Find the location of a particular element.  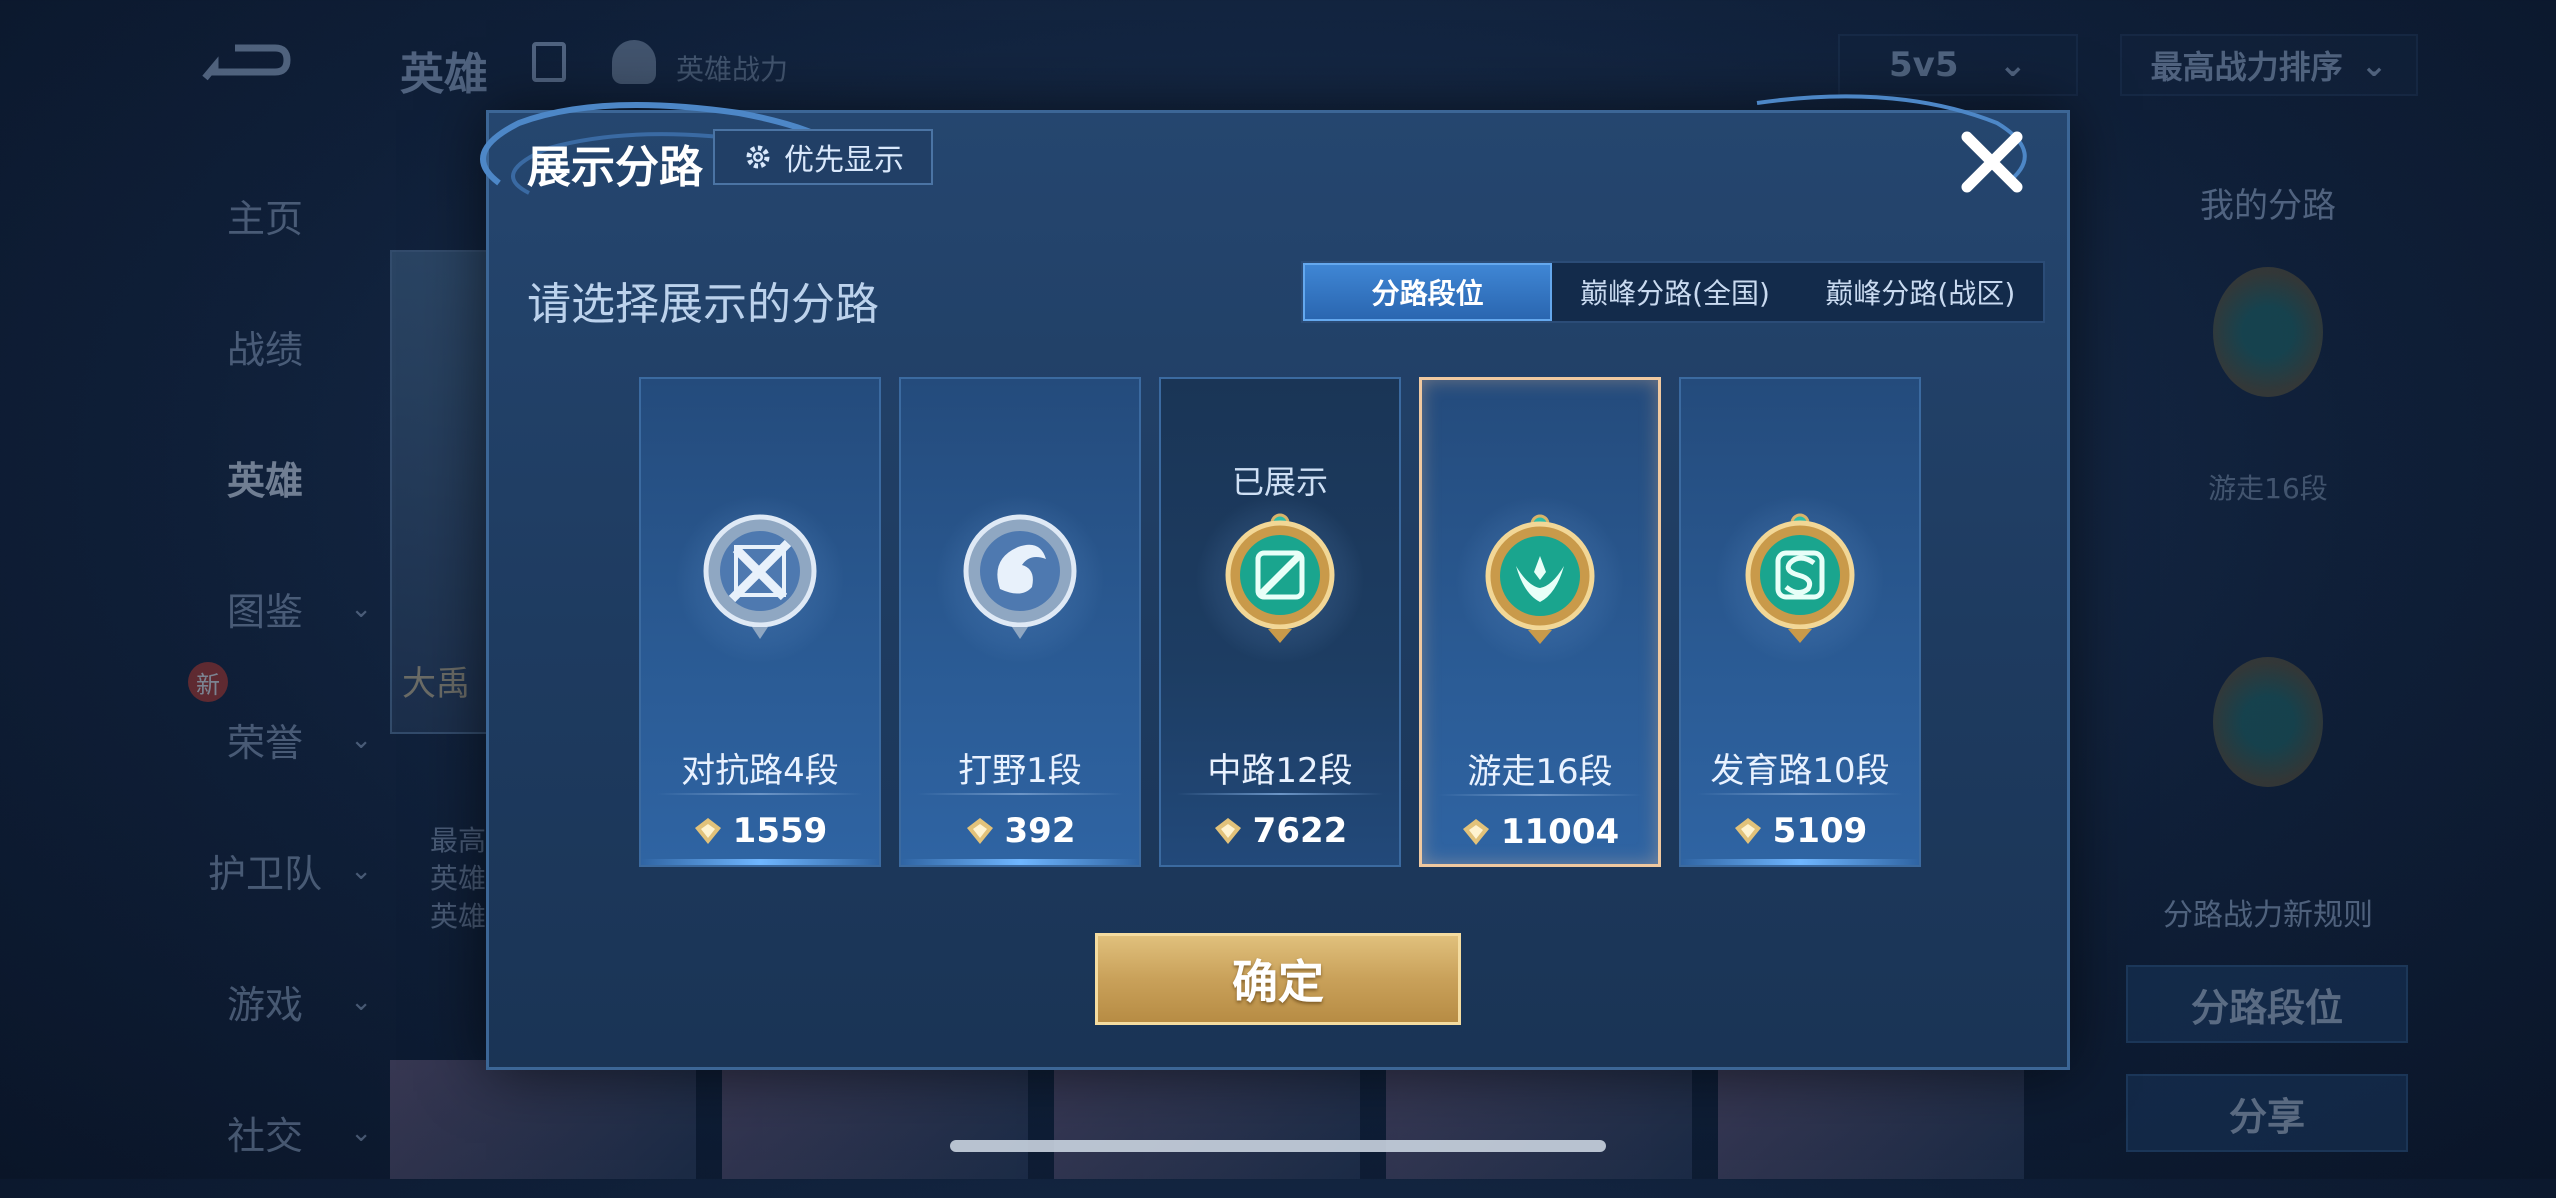

gold-support-badge-icon is located at coordinates (1540, 579).